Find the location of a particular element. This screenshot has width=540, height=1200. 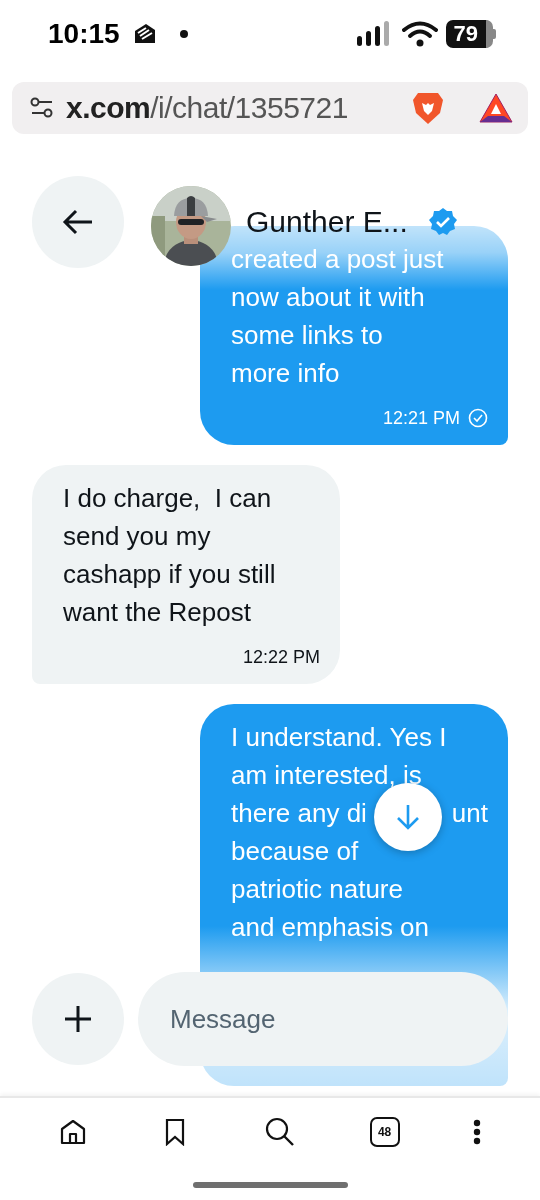

message-text: unt is located at coordinates (469, 813).